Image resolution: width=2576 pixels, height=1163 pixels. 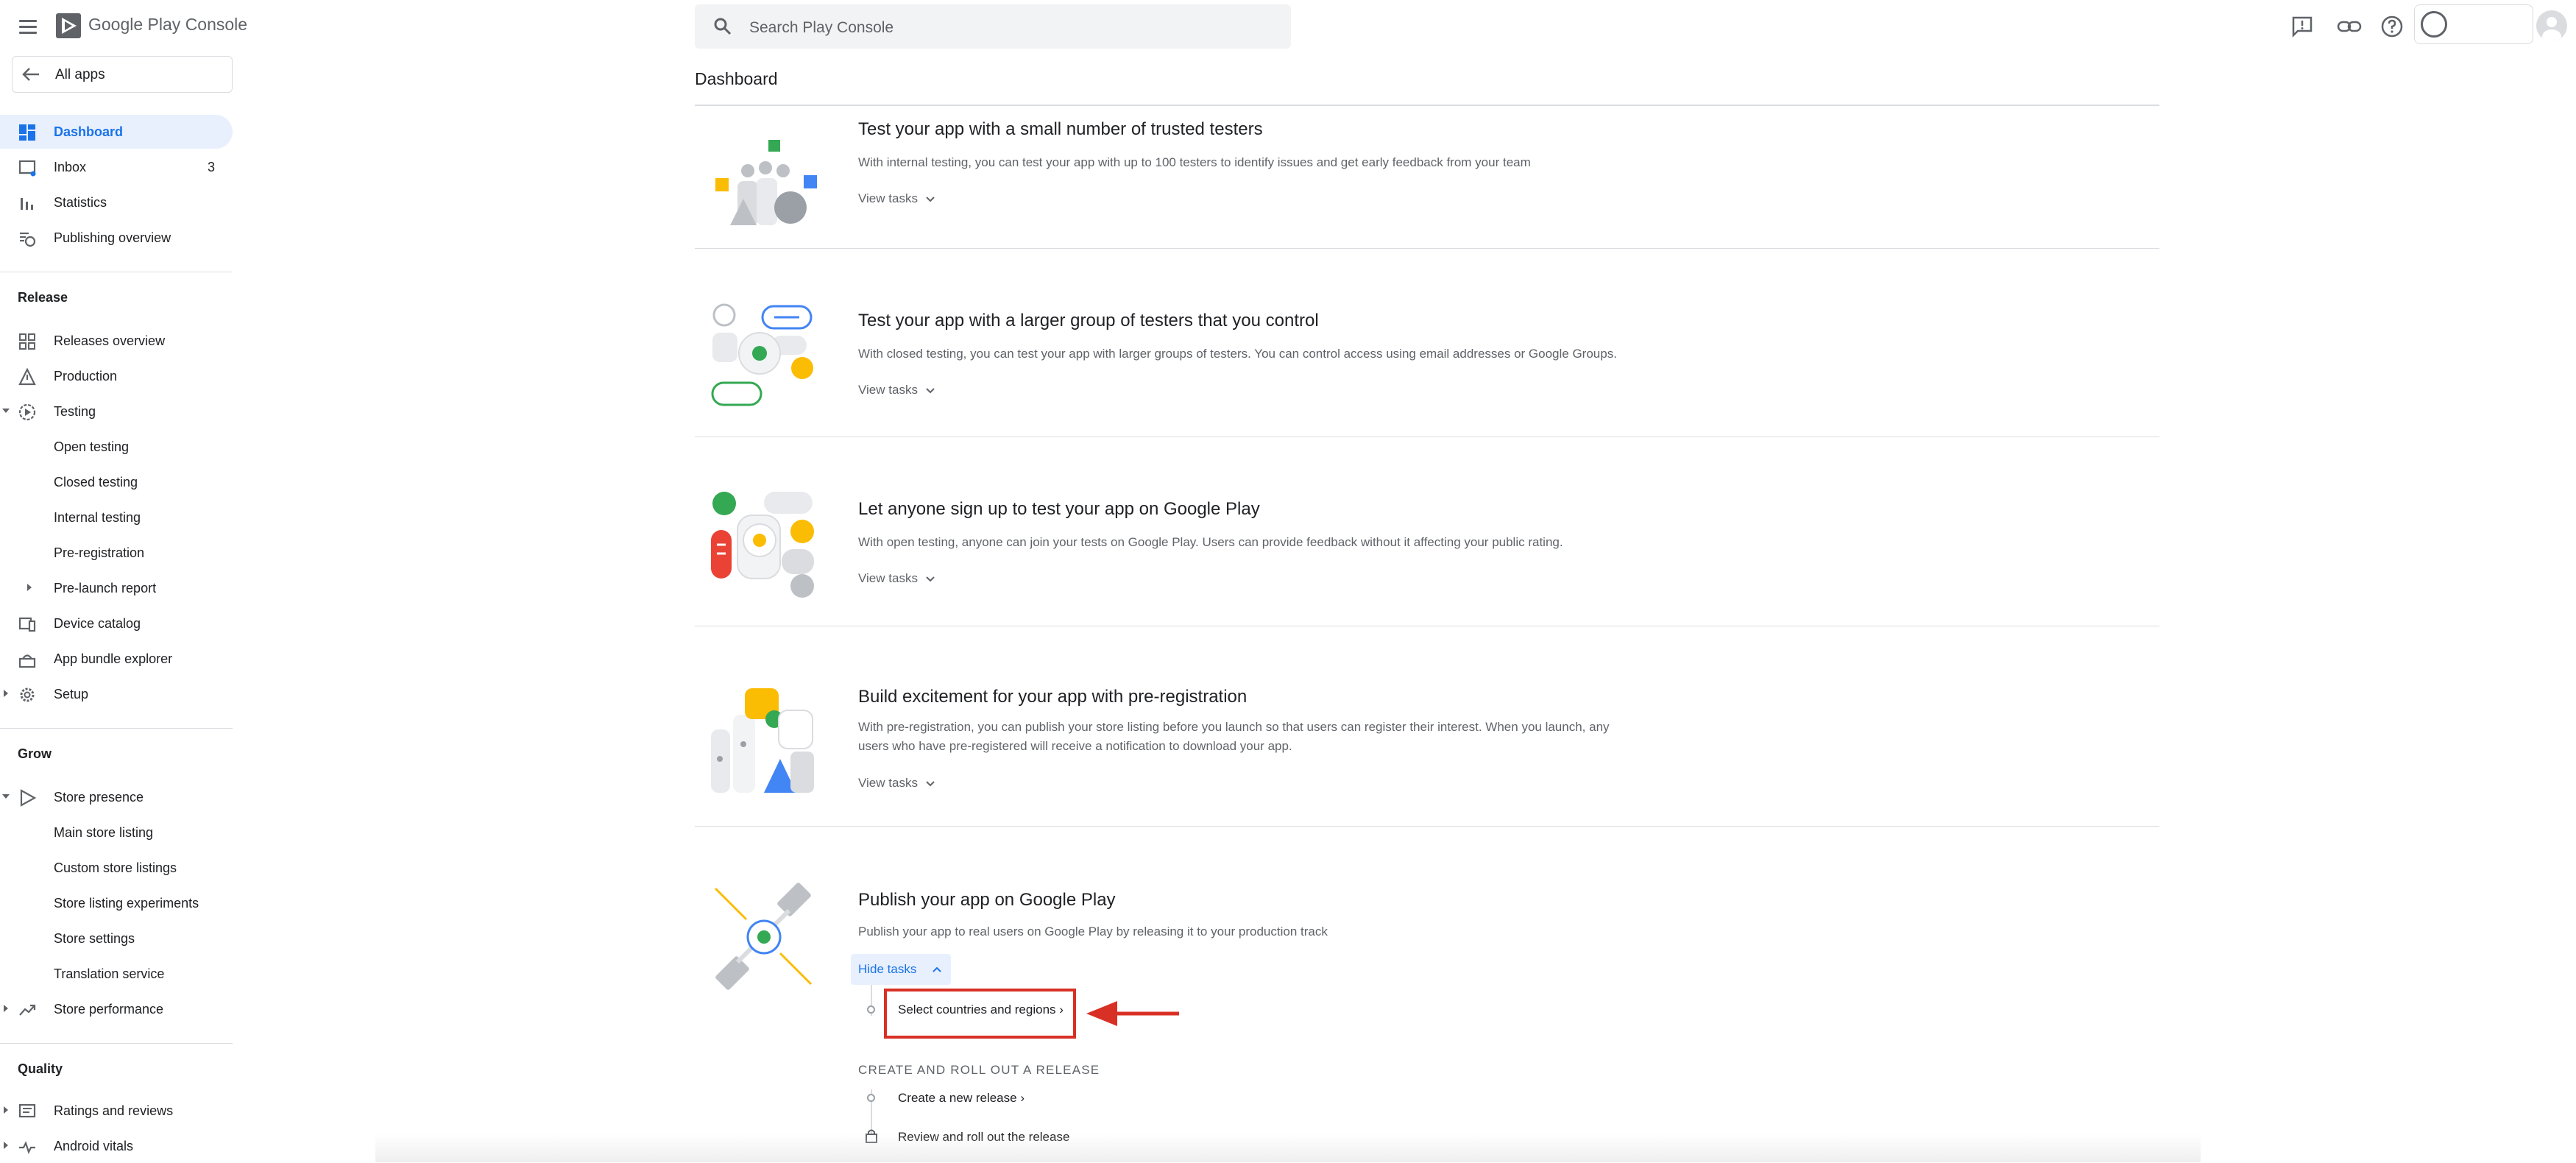 I want to click on sidebar-item-releases-overview: Releases overview, so click(x=116, y=341).